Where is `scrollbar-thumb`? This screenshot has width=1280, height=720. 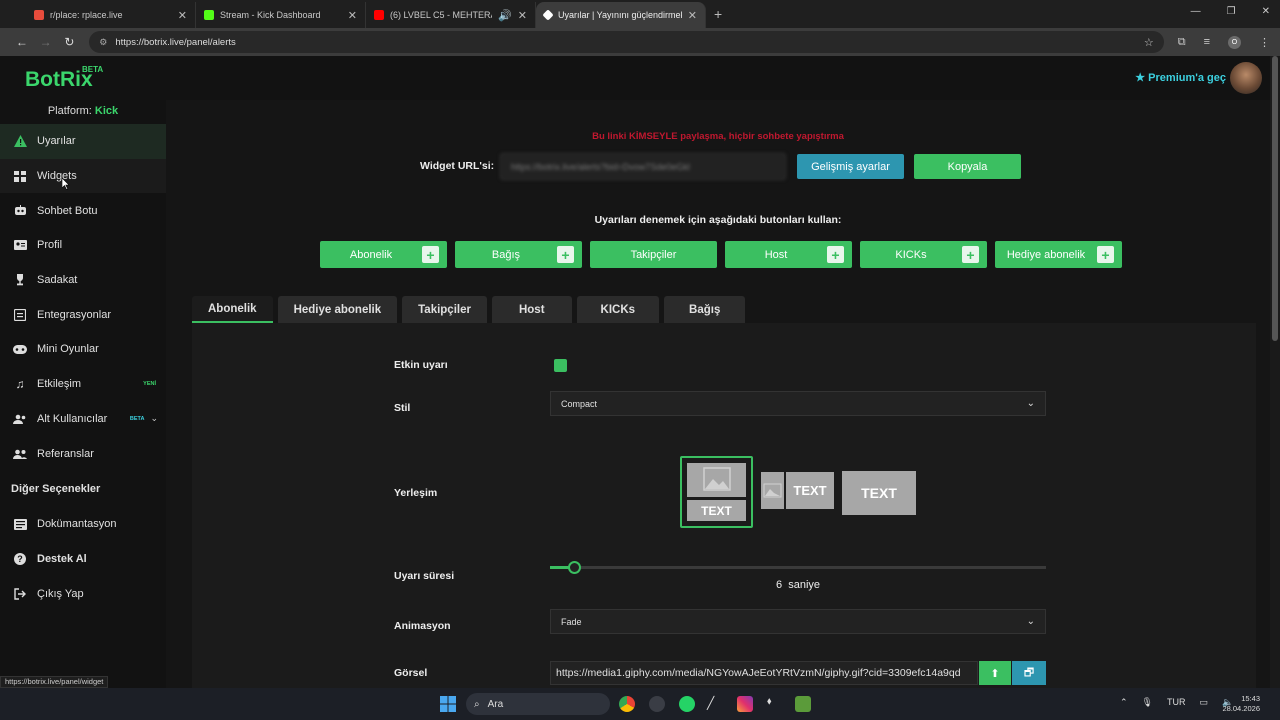
scrollbar-thumb is located at coordinates (1275, 198).